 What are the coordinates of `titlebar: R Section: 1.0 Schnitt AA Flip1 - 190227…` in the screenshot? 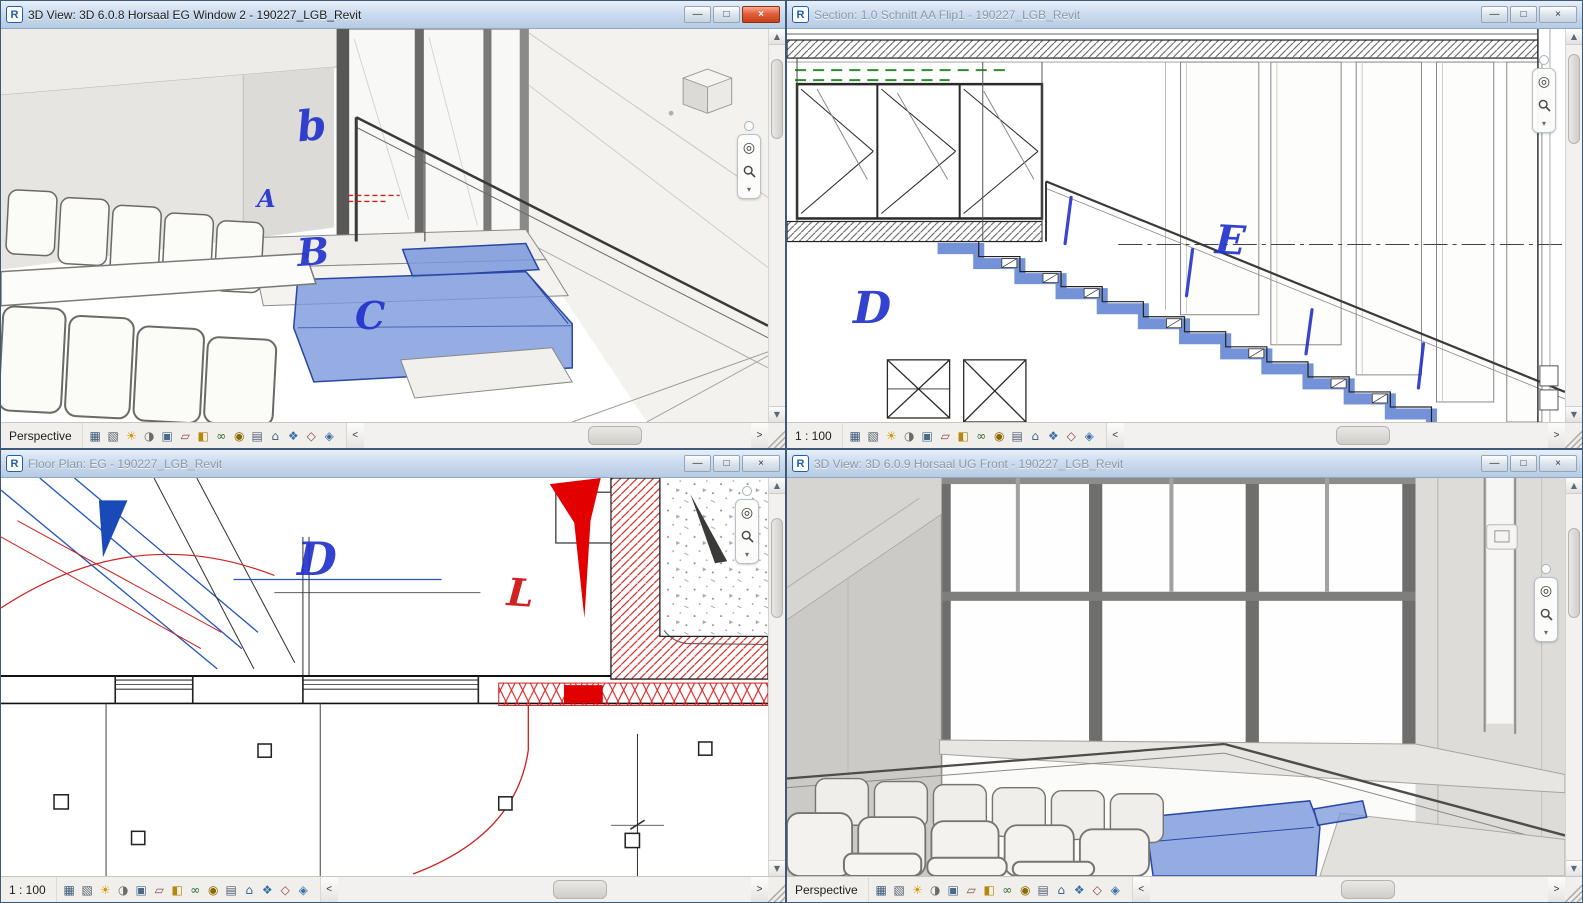 It's located at (1184, 15).